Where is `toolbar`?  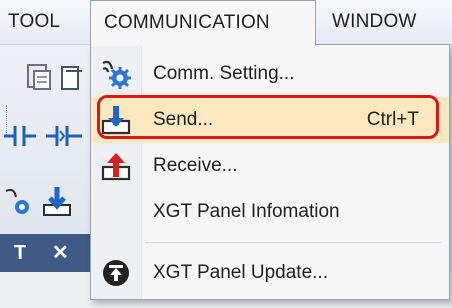
toolbar is located at coordinates (46, 140).